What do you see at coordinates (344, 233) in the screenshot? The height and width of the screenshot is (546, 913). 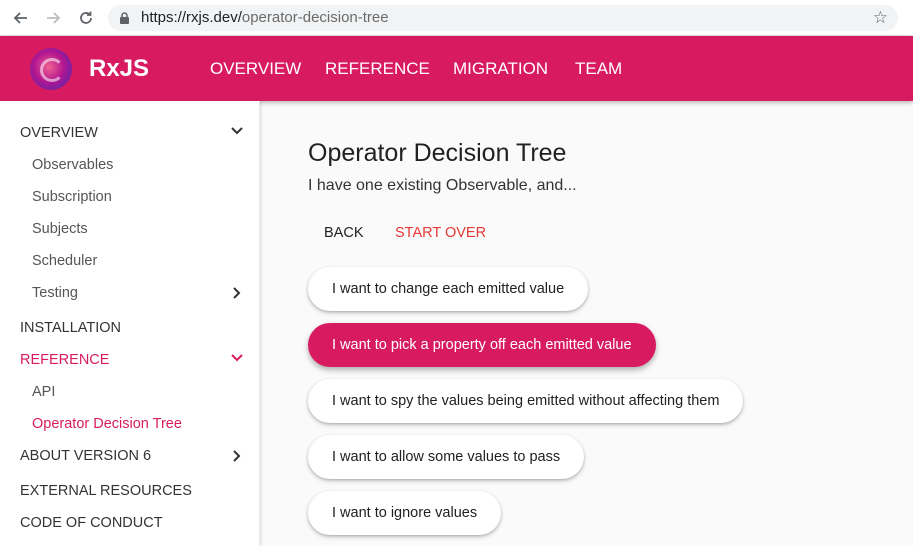 I see `back-button: BACK` at bounding box center [344, 233].